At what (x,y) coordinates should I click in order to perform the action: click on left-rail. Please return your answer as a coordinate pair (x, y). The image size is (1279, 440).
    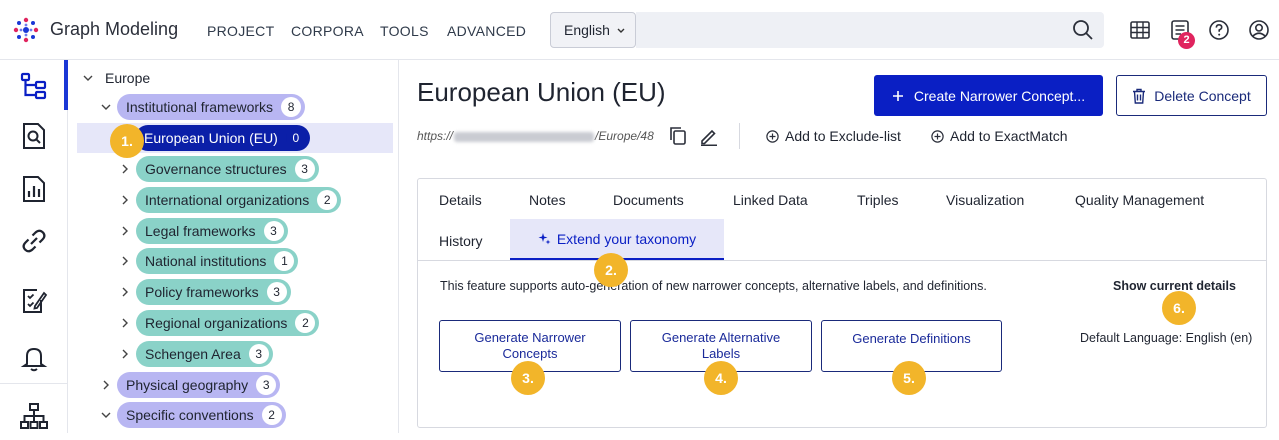
    Looking at the image, I should click on (34, 246).